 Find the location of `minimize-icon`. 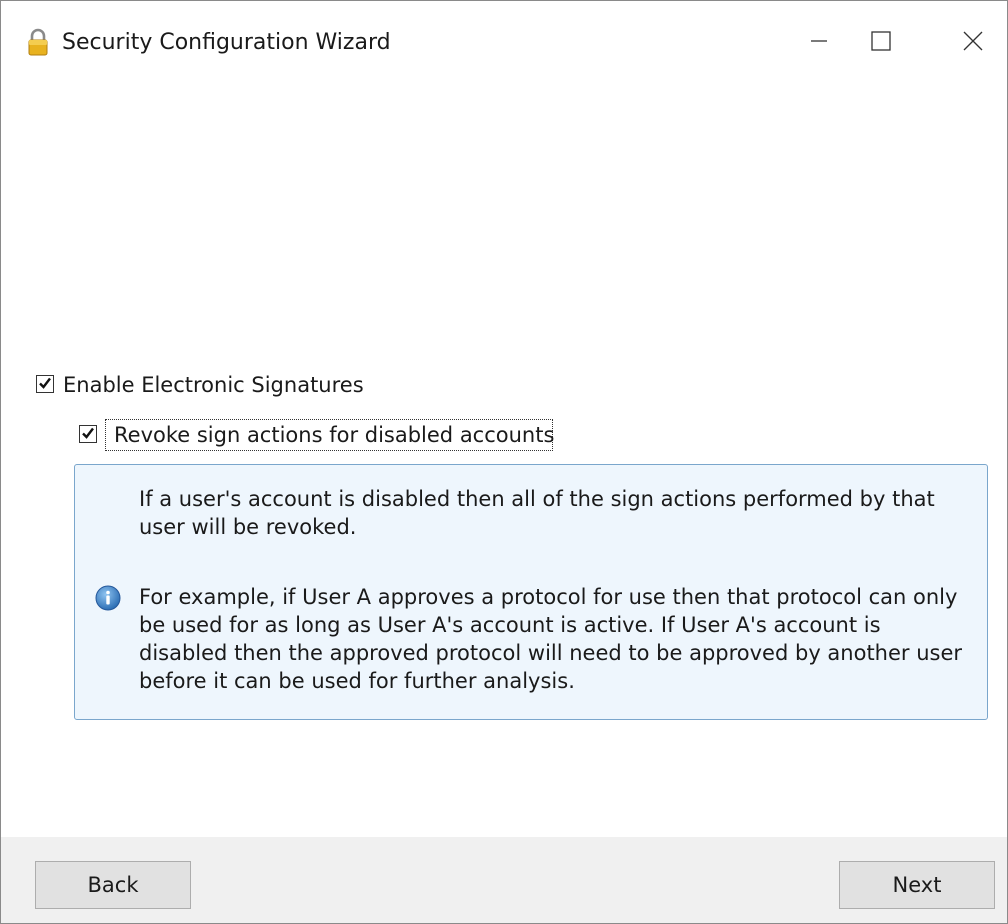

minimize-icon is located at coordinates (819, 43).